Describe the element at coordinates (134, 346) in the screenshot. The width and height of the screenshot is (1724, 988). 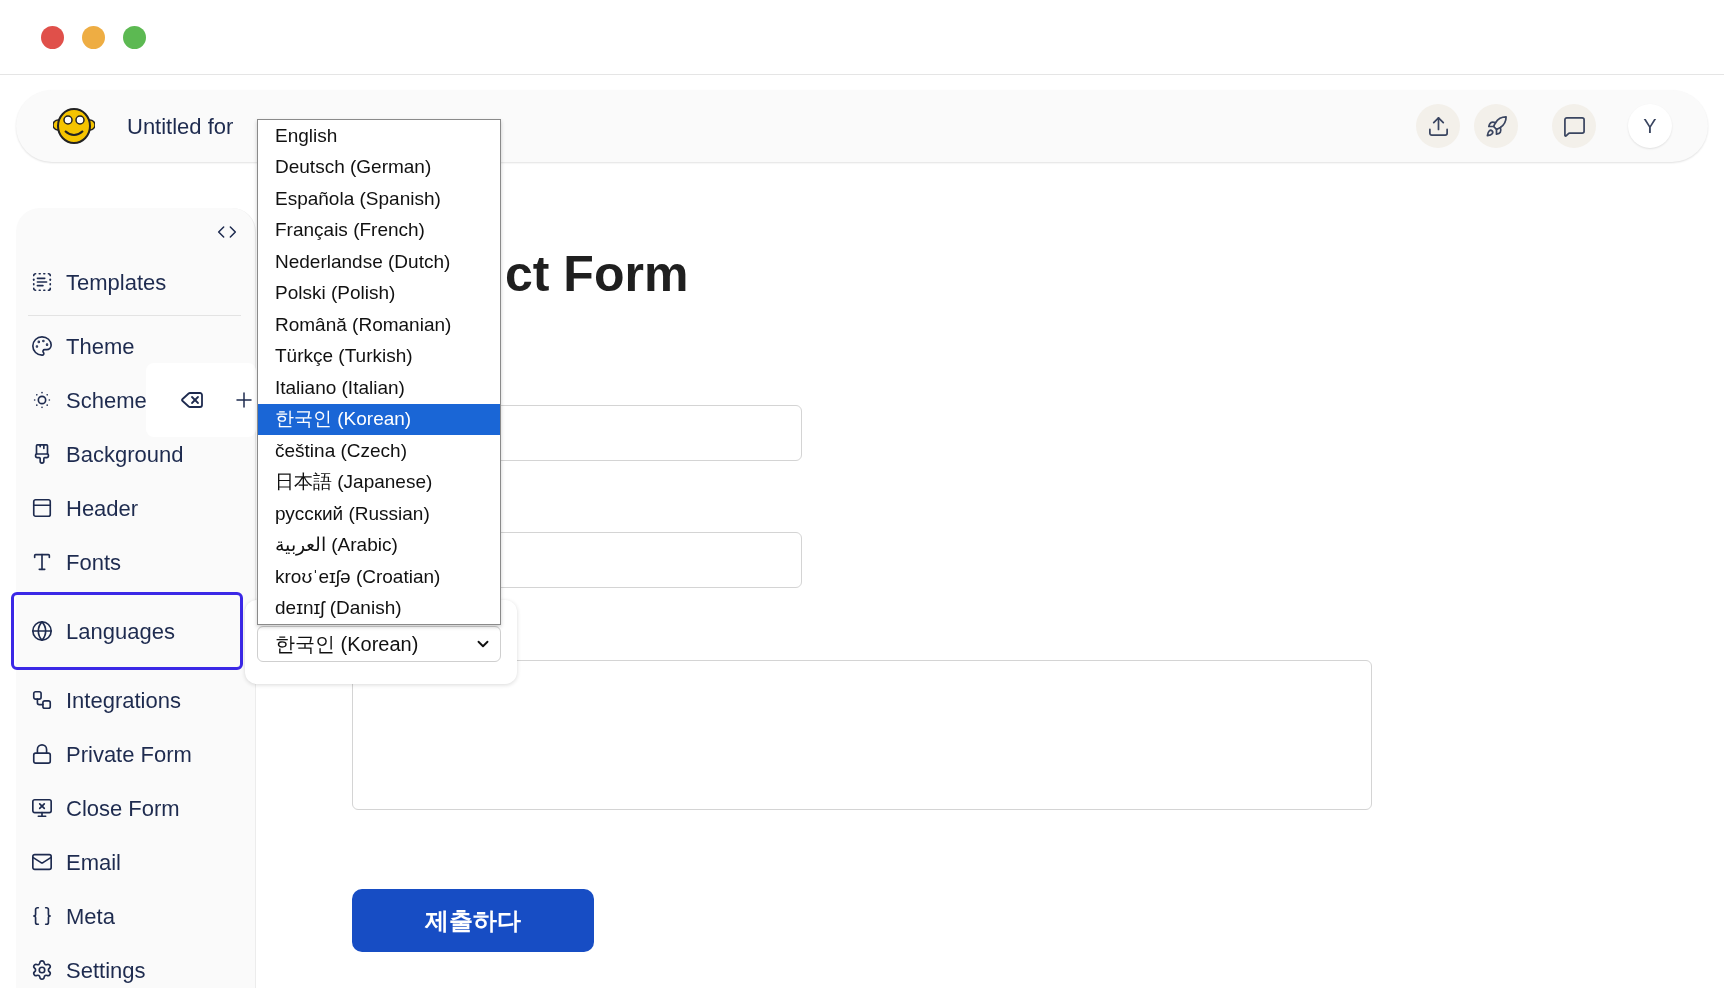
I see `sidebar-item: Theme` at that location.